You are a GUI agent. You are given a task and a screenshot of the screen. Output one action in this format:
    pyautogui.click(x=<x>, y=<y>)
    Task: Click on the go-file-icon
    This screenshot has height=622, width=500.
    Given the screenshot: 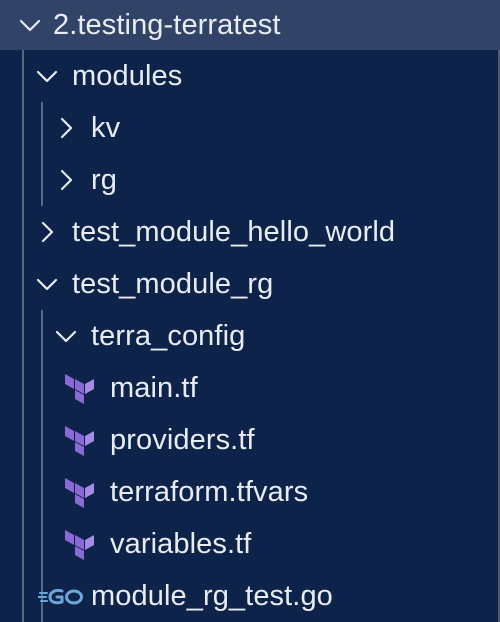 What is the action you would take?
    pyautogui.click(x=60, y=596)
    